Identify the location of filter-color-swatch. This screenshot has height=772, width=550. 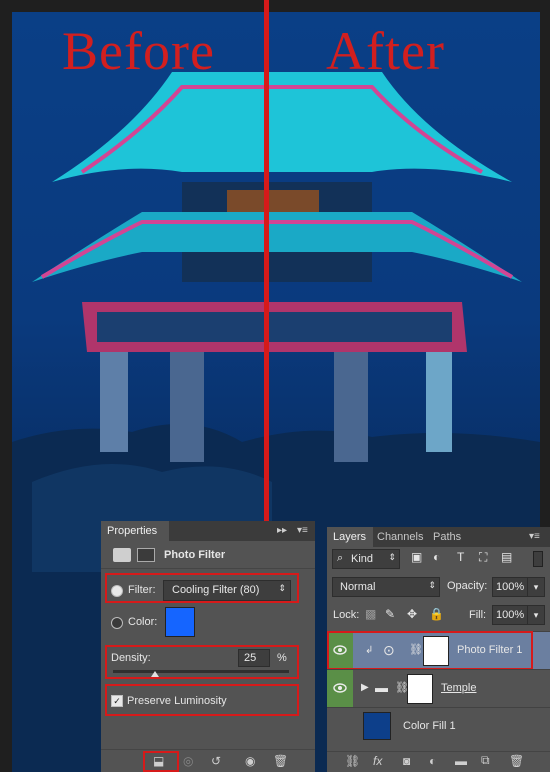
(180, 622).